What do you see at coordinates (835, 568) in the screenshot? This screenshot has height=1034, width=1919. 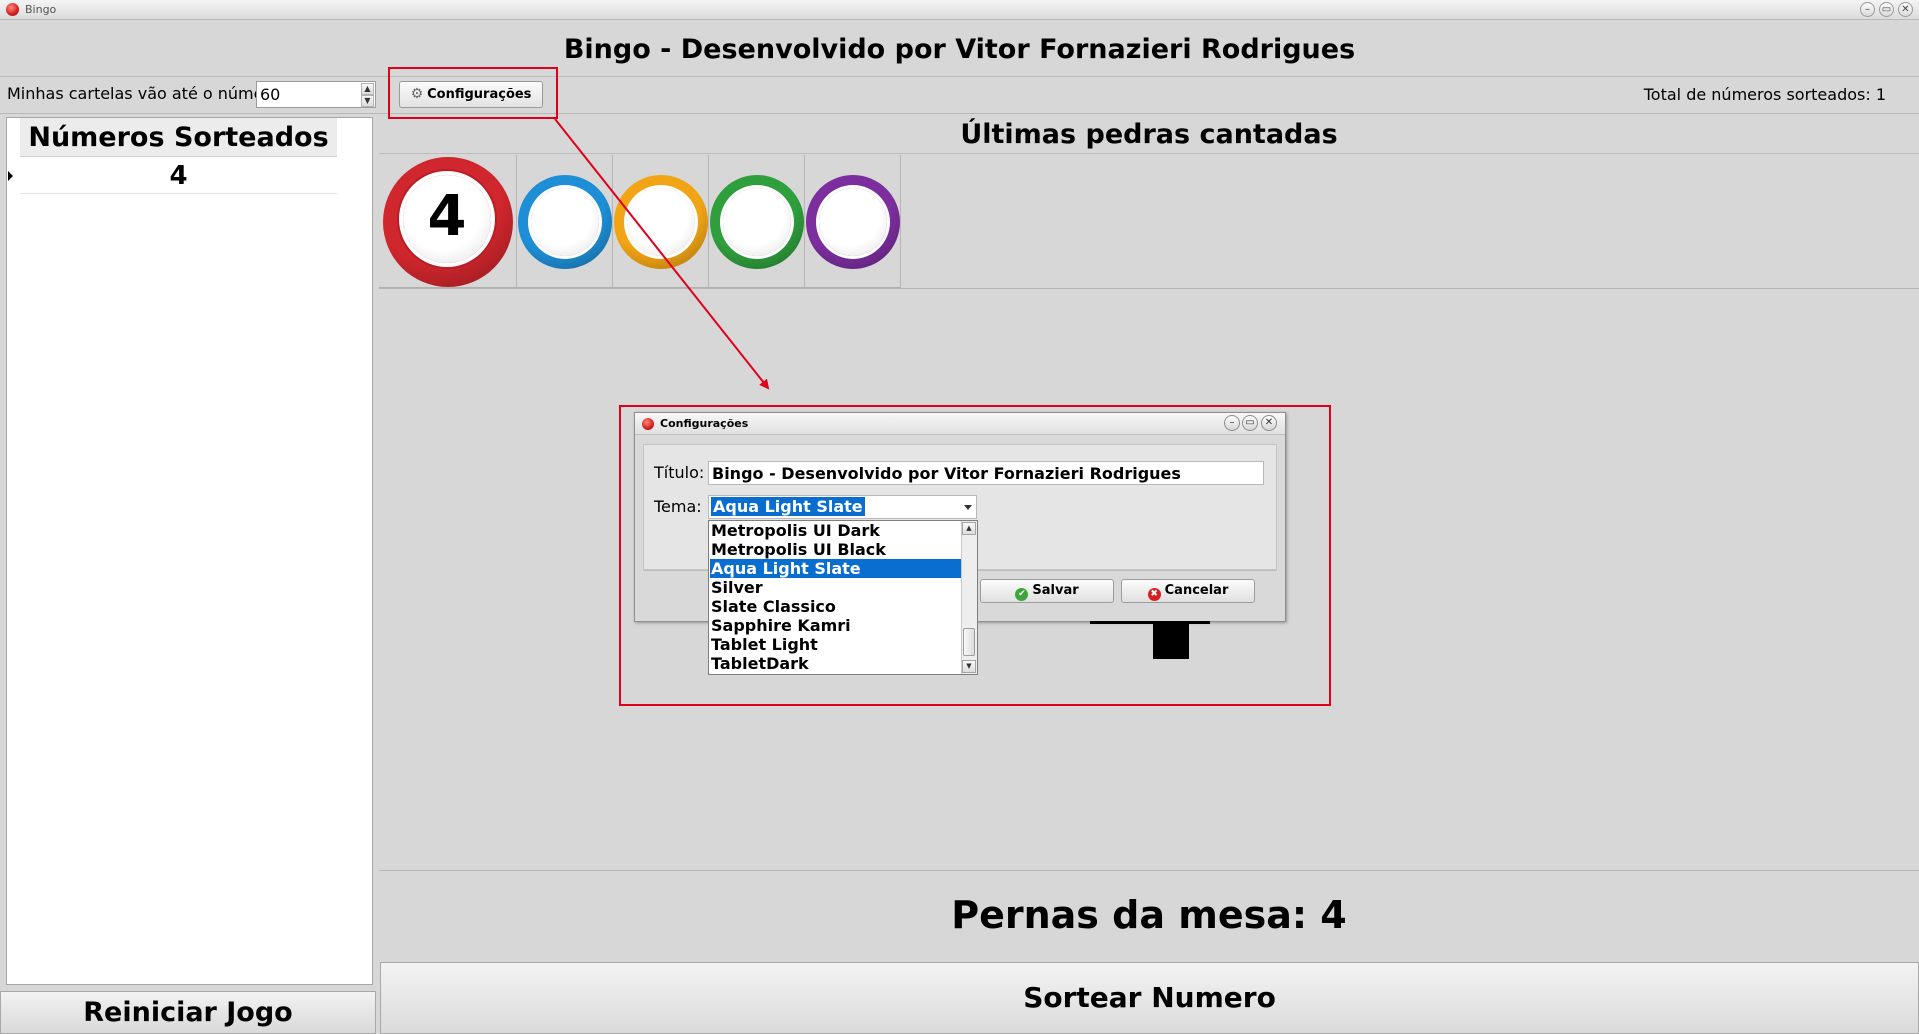 I see `dropdown-option-selected: Aqua Light Slate` at bounding box center [835, 568].